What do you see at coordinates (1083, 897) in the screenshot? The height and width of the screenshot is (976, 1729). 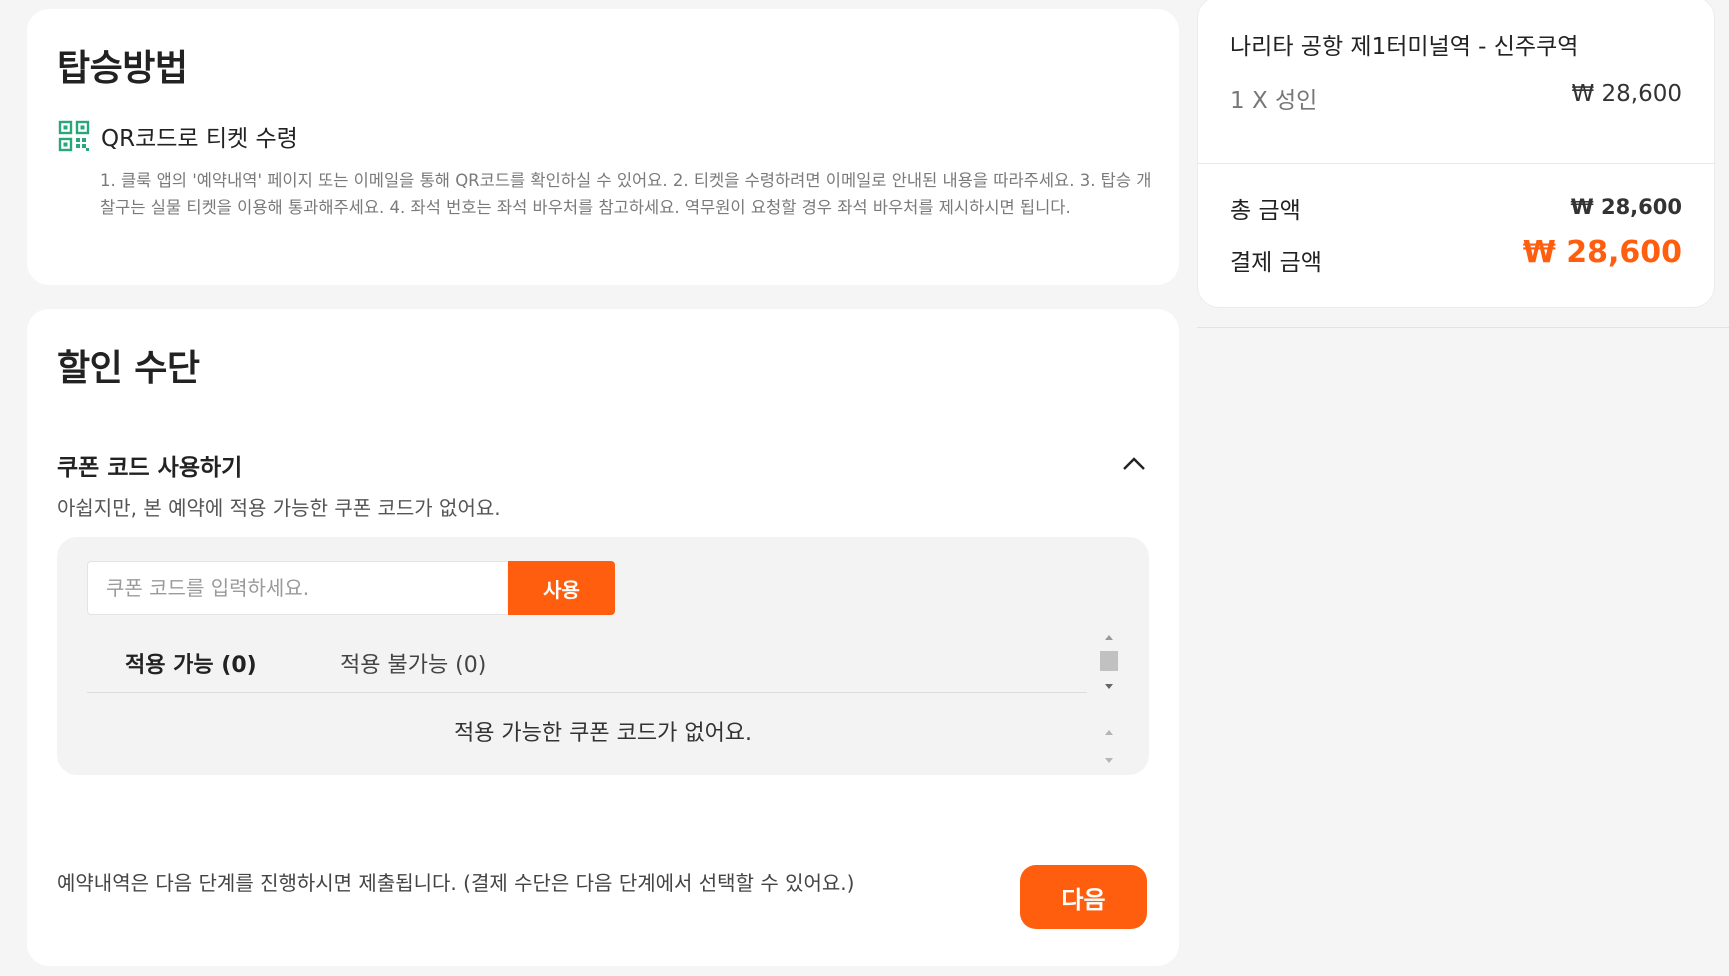 I see `next-button: 다음` at bounding box center [1083, 897].